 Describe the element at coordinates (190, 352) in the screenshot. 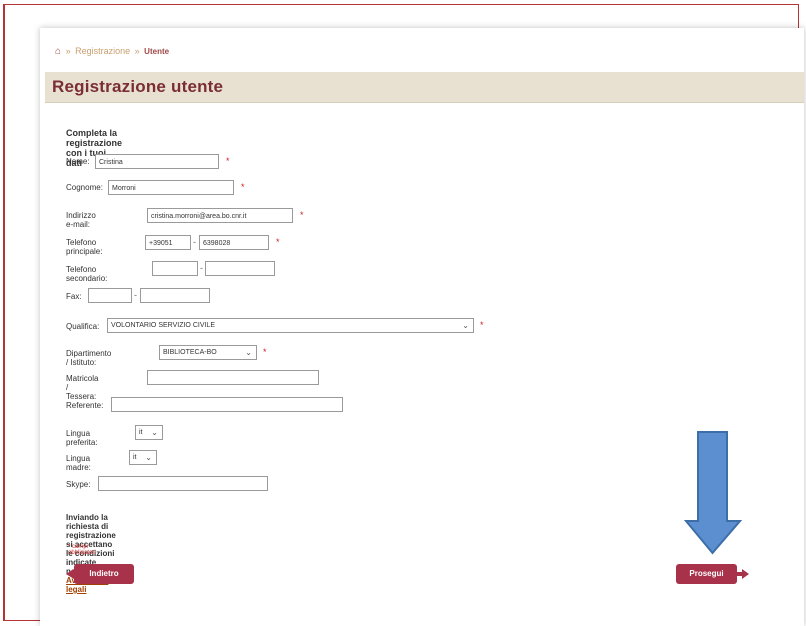

I see `dipartimento-selected-value: BIBLIOTECA-BO` at that location.